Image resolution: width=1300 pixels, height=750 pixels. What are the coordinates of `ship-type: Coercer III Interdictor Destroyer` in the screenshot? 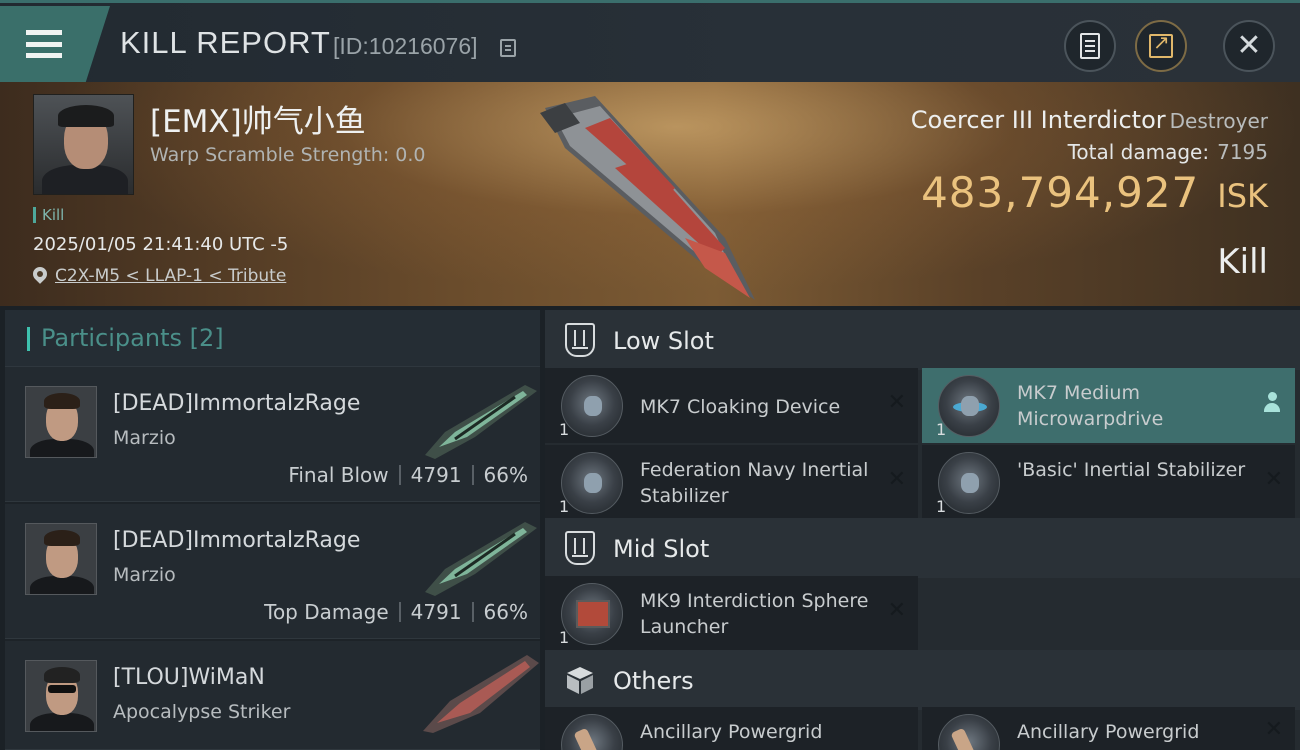 It's located at (1089, 120).